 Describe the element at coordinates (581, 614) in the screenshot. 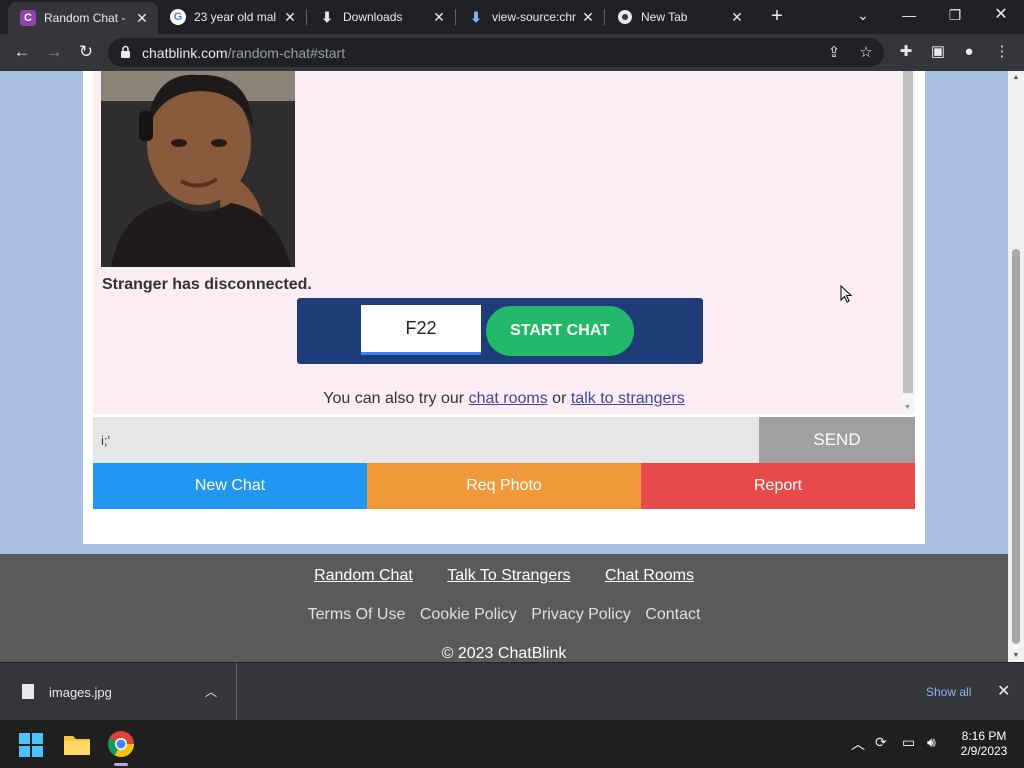

I see `footer-link-privacy-policy: Privacy Policy` at that location.